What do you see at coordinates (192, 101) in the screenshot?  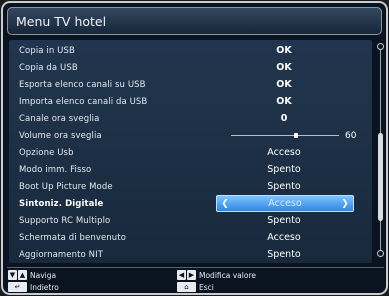 I see `menu-row-importa-elenco-canali: Importa elenco canali da USB OK` at bounding box center [192, 101].